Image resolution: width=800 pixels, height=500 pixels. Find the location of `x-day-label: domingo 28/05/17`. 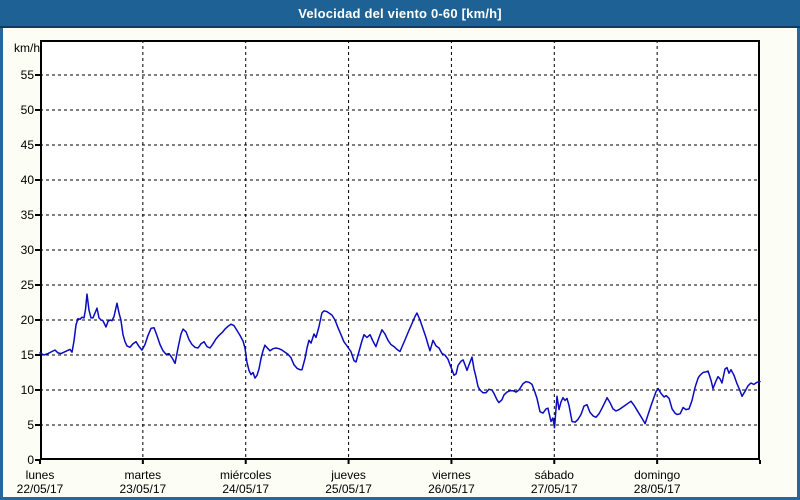

x-day-label: domingo 28/05/17 is located at coordinates (657, 482).